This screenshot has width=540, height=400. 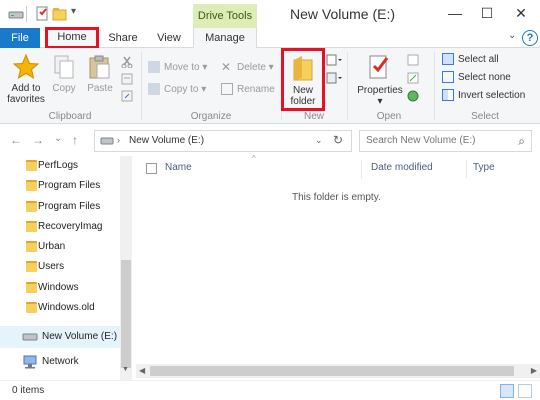 I want to click on status-bar: 0 items, so click(x=270, y=390).